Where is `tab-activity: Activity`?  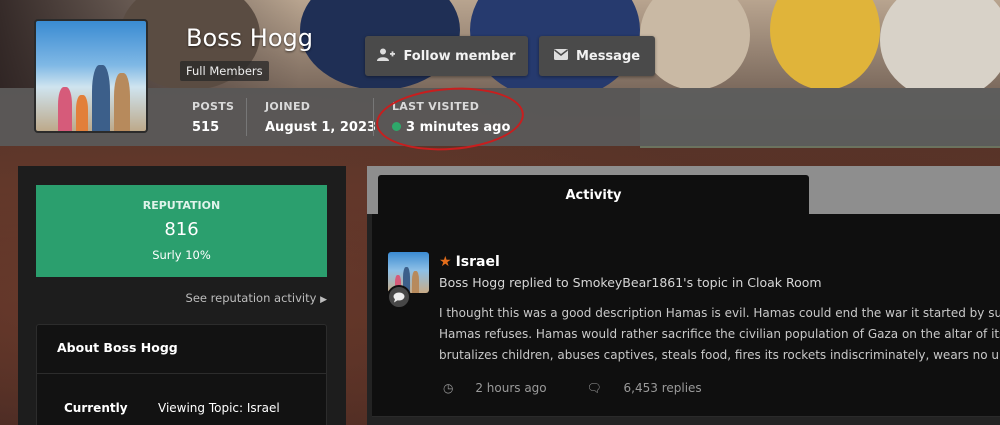
tab-activity: Activity is located at coordinates (593, 195).